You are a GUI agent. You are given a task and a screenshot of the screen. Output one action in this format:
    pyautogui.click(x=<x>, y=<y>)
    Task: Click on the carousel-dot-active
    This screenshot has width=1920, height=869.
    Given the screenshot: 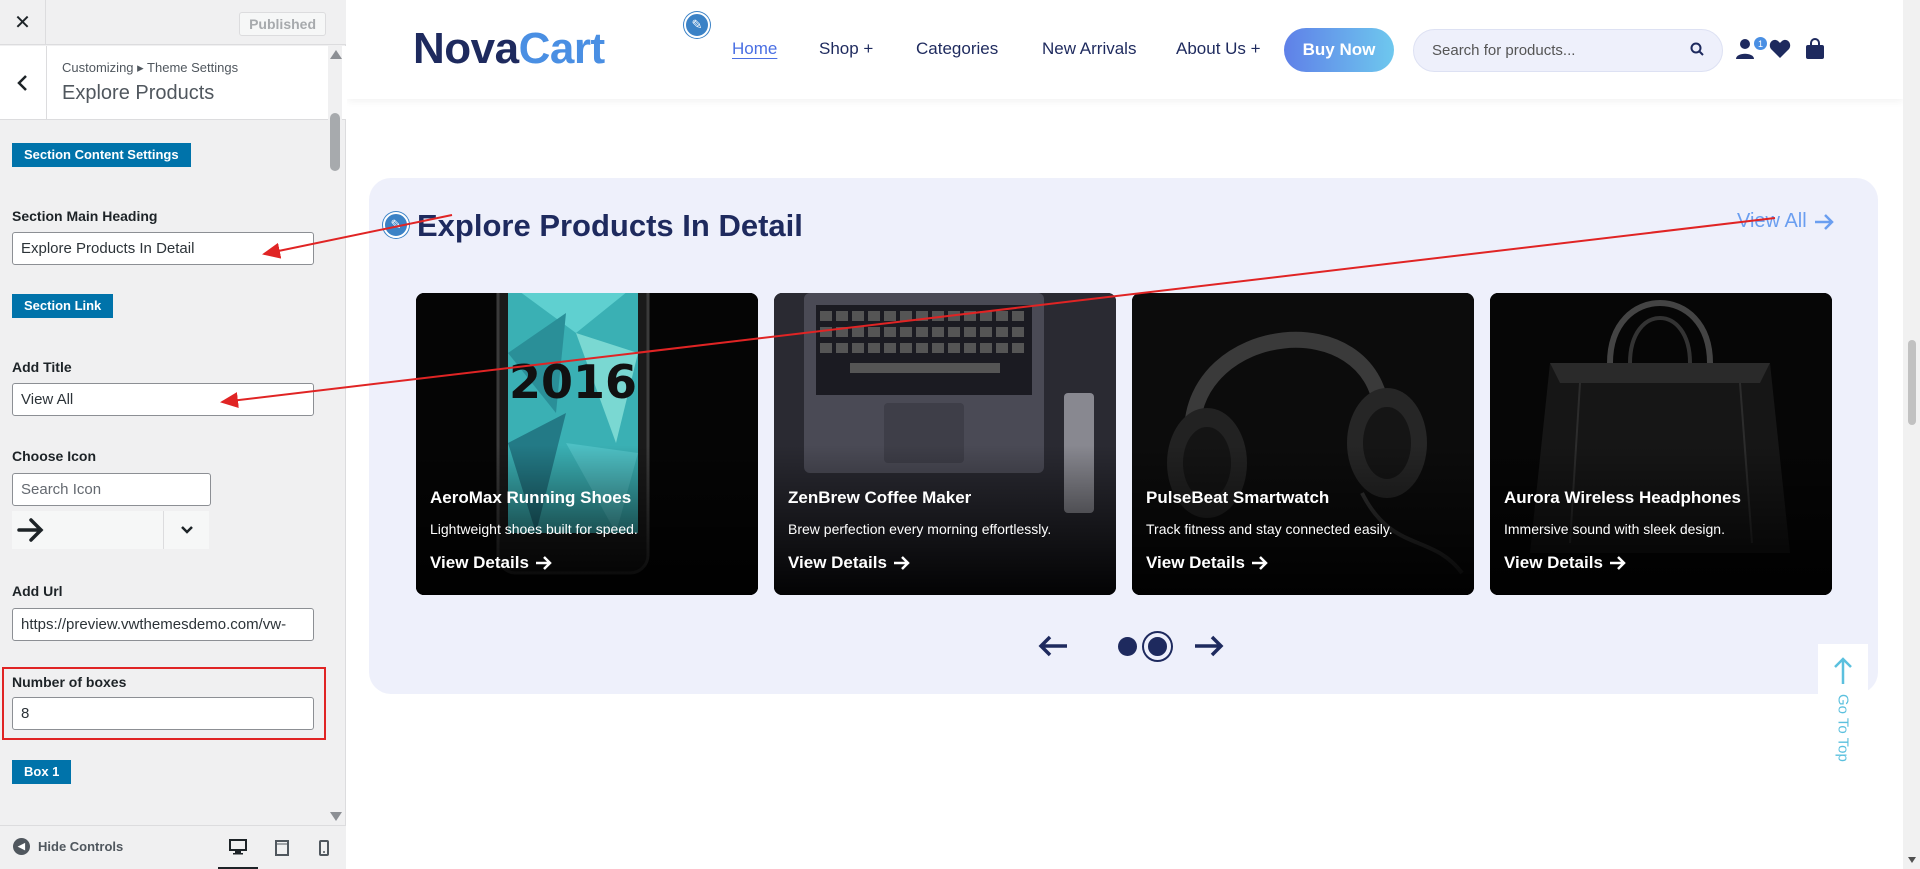 What is the action you would take?
    pyautogui.click(x=1157, y=646)
    